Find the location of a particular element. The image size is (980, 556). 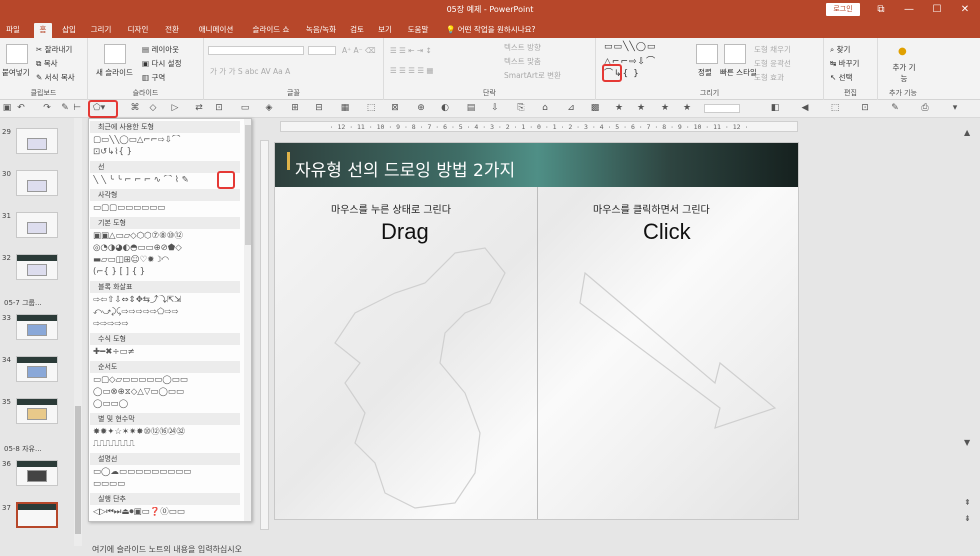

select-button: ↖ 선택 is located at coordinates (841, 77).